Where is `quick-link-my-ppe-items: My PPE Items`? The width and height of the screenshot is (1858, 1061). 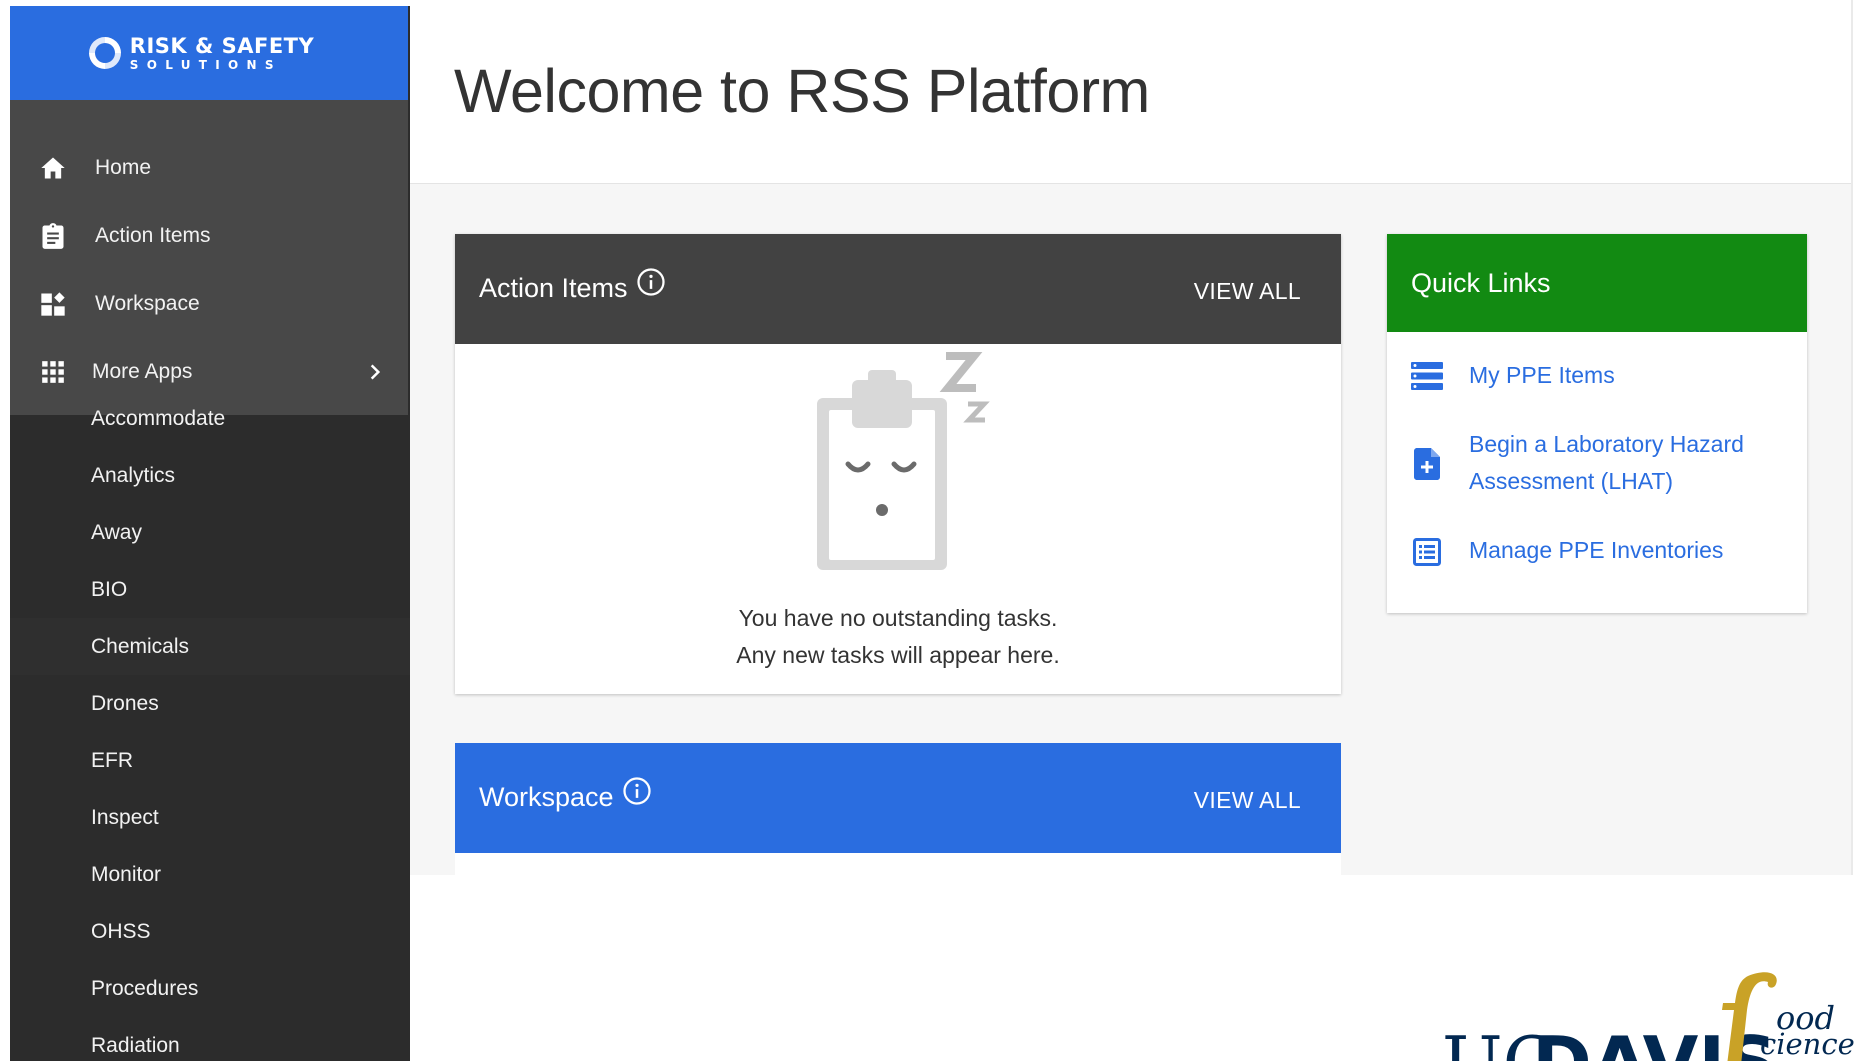
quick-link-my-ppe-items: My PPE Items is located at coordinates (1597, 378).